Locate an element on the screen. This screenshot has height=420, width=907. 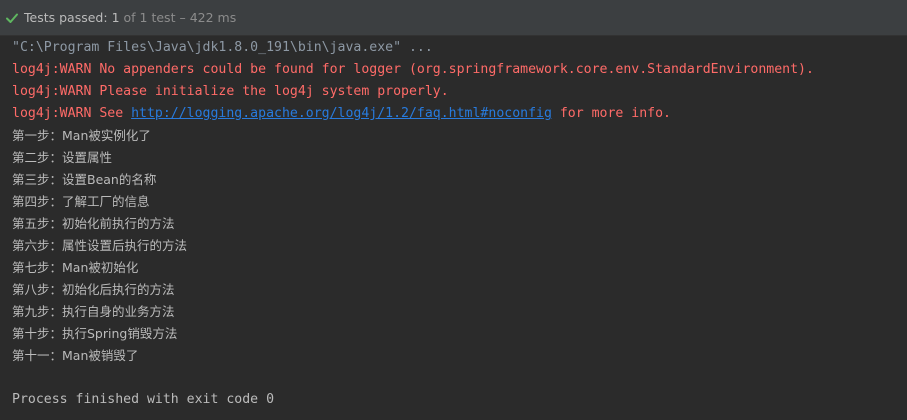
output-line: 第二步：设置属性 is located at coordinates (62, 157).